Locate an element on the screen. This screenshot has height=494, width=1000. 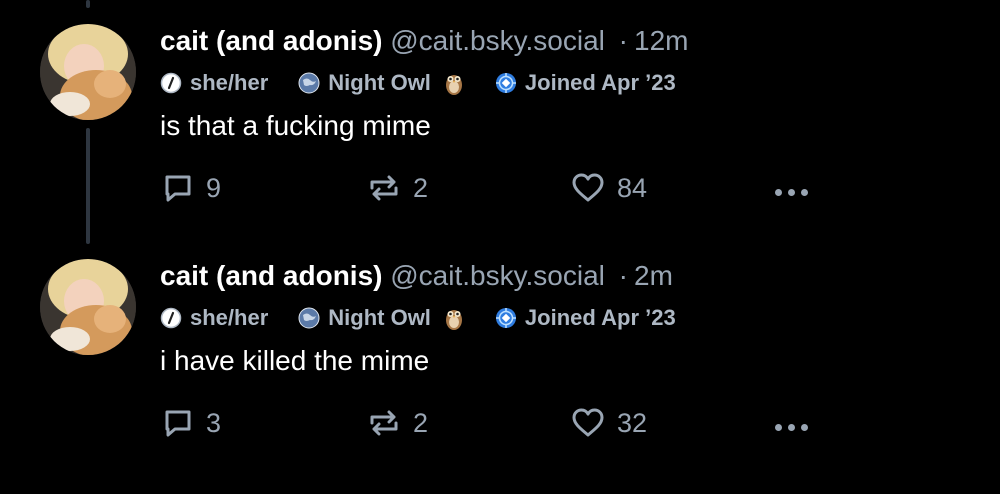
post-text: is that a fucking mime is located at coordinates (295, 125).